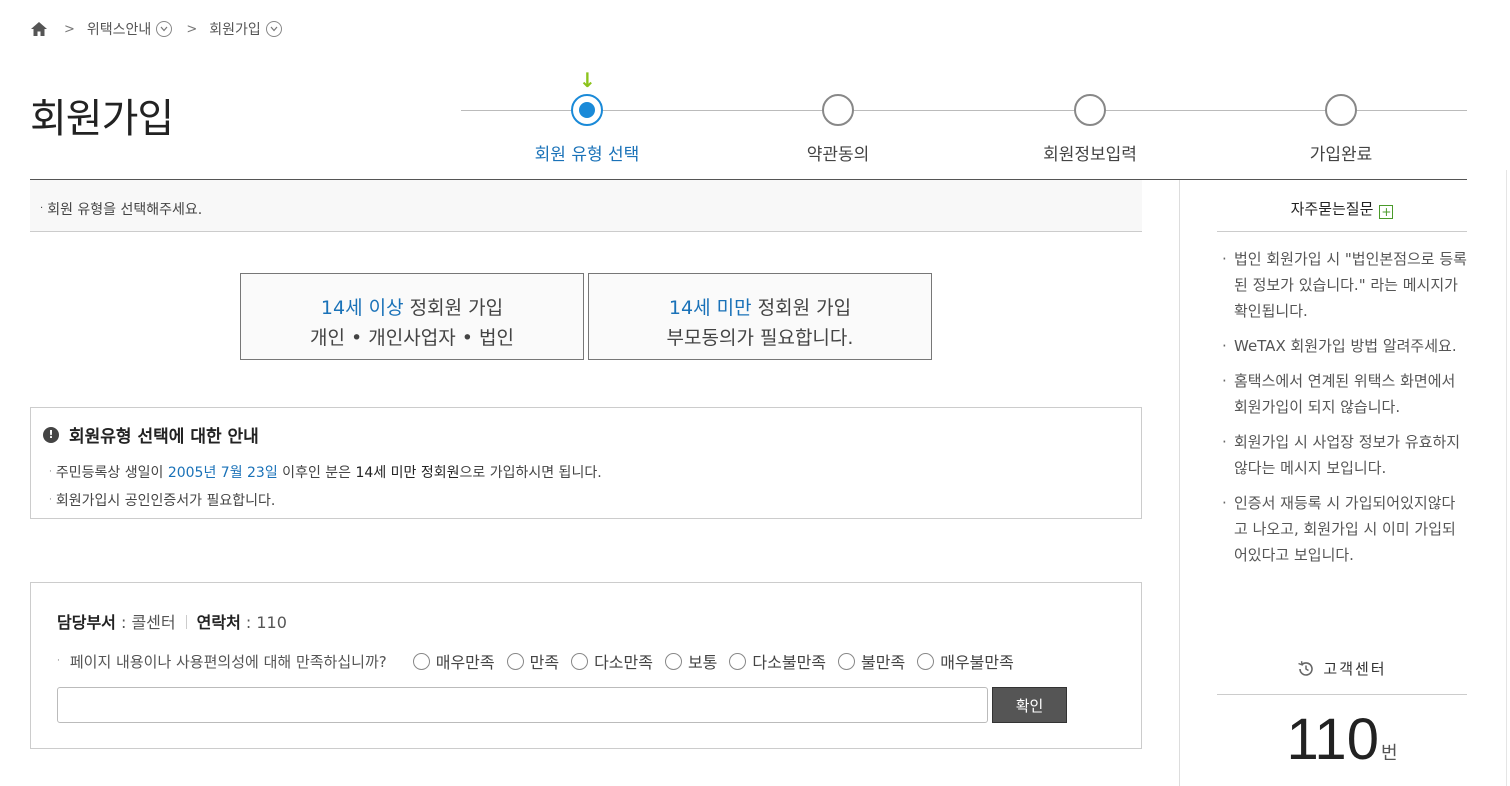 The image size is (1510, 786). I want to click on signup-steps: ↓ 회원 유형 선택 약관동의 회원정보입력 가입완료, so click(964, 116).